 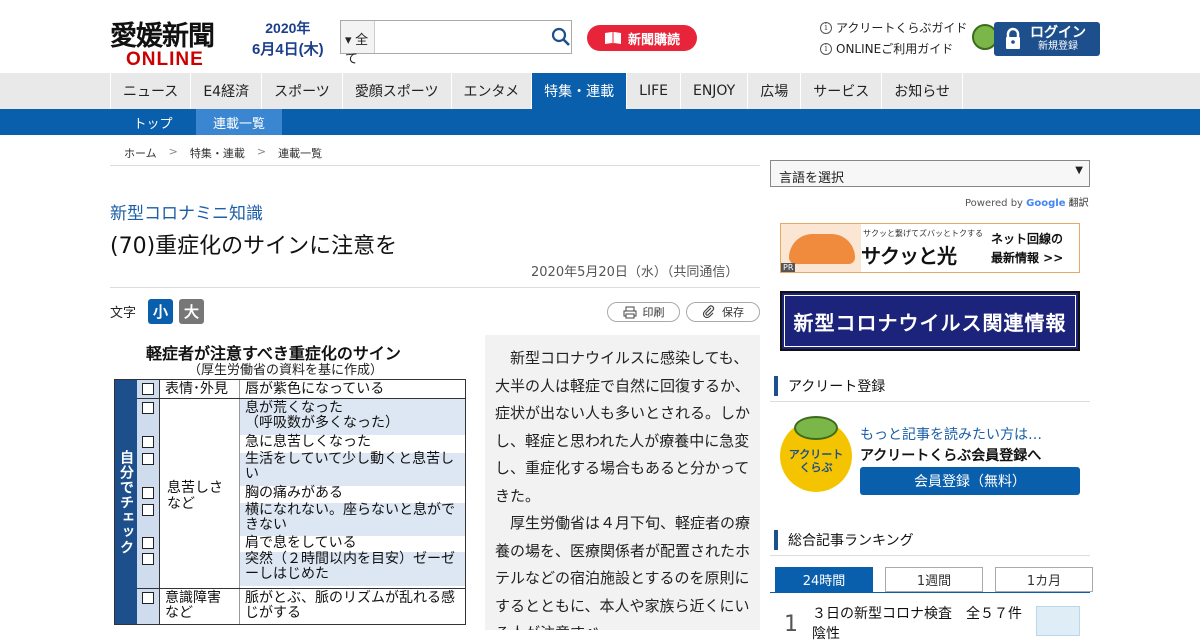 I want to click on language-select: 言語を選択 ▼, so click(x=930, y=173).